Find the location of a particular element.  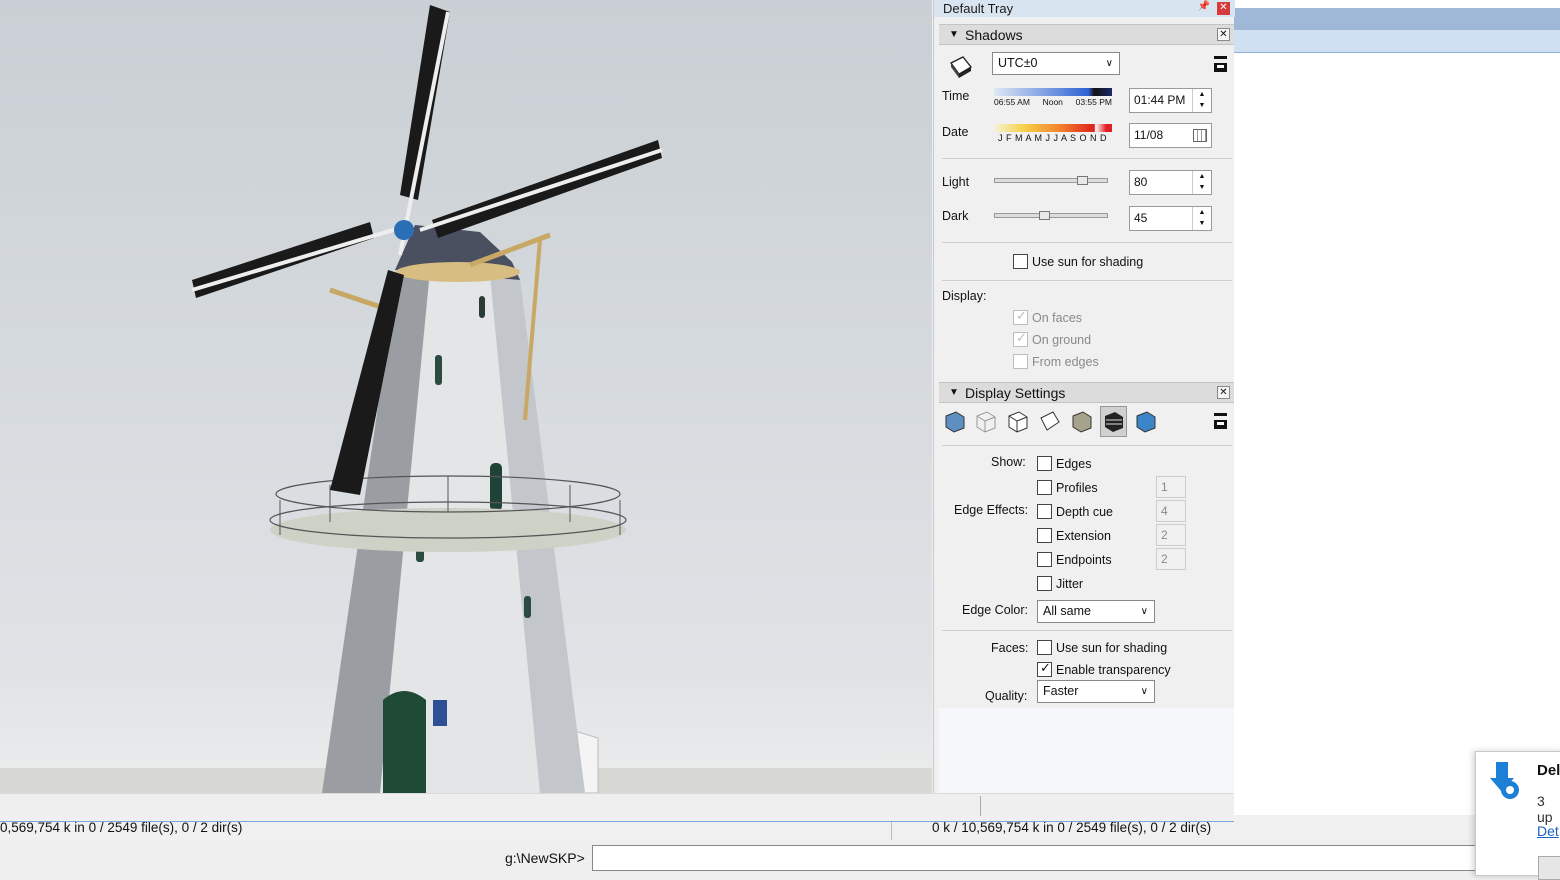

toast-details-link: Det is located at coordinates (1548, 831).